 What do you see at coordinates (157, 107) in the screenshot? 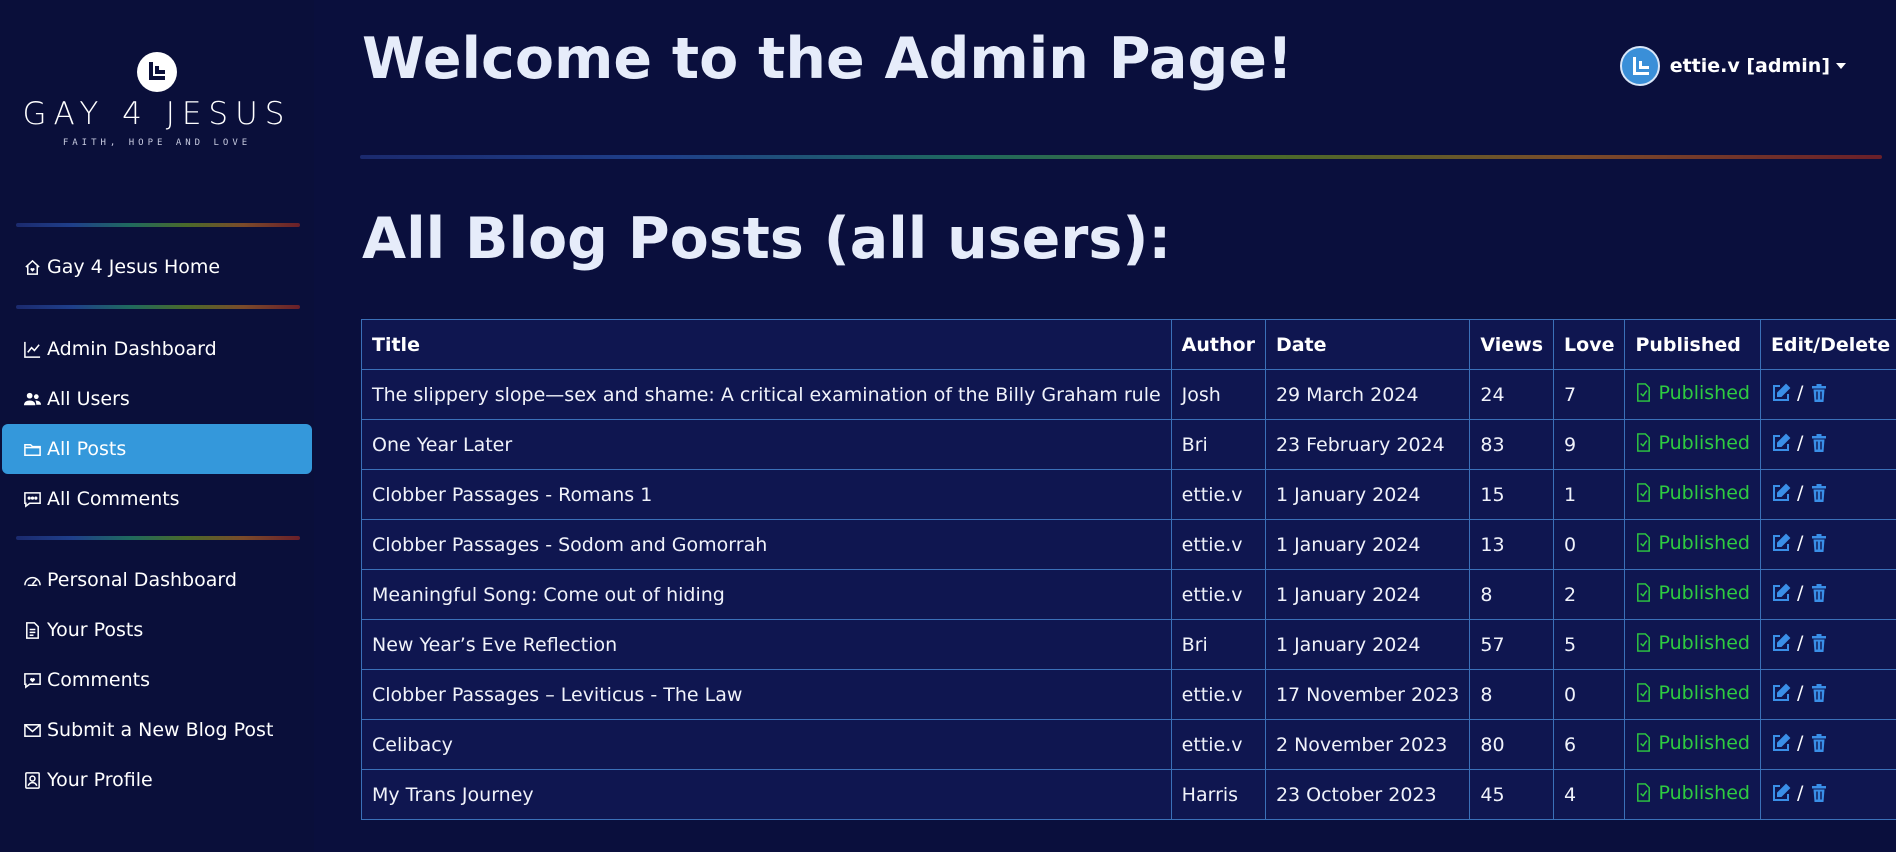
I see `brand-logo: GAY 4 JESUS FAITH, HOPE AND LOVE` at bounding box center [157, 107].